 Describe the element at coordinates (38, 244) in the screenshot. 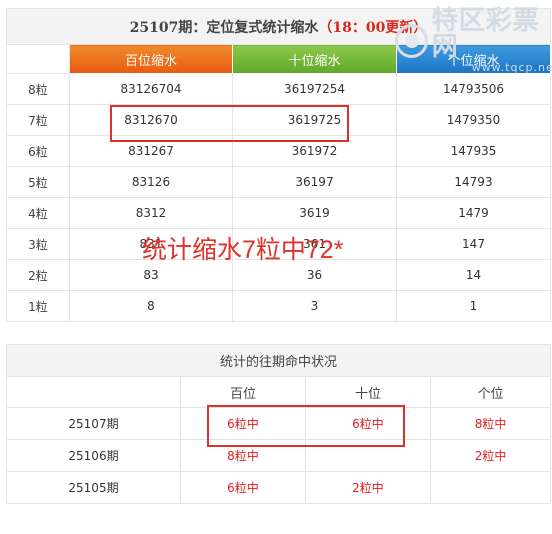

I see `row-label: 3粒` at that location.